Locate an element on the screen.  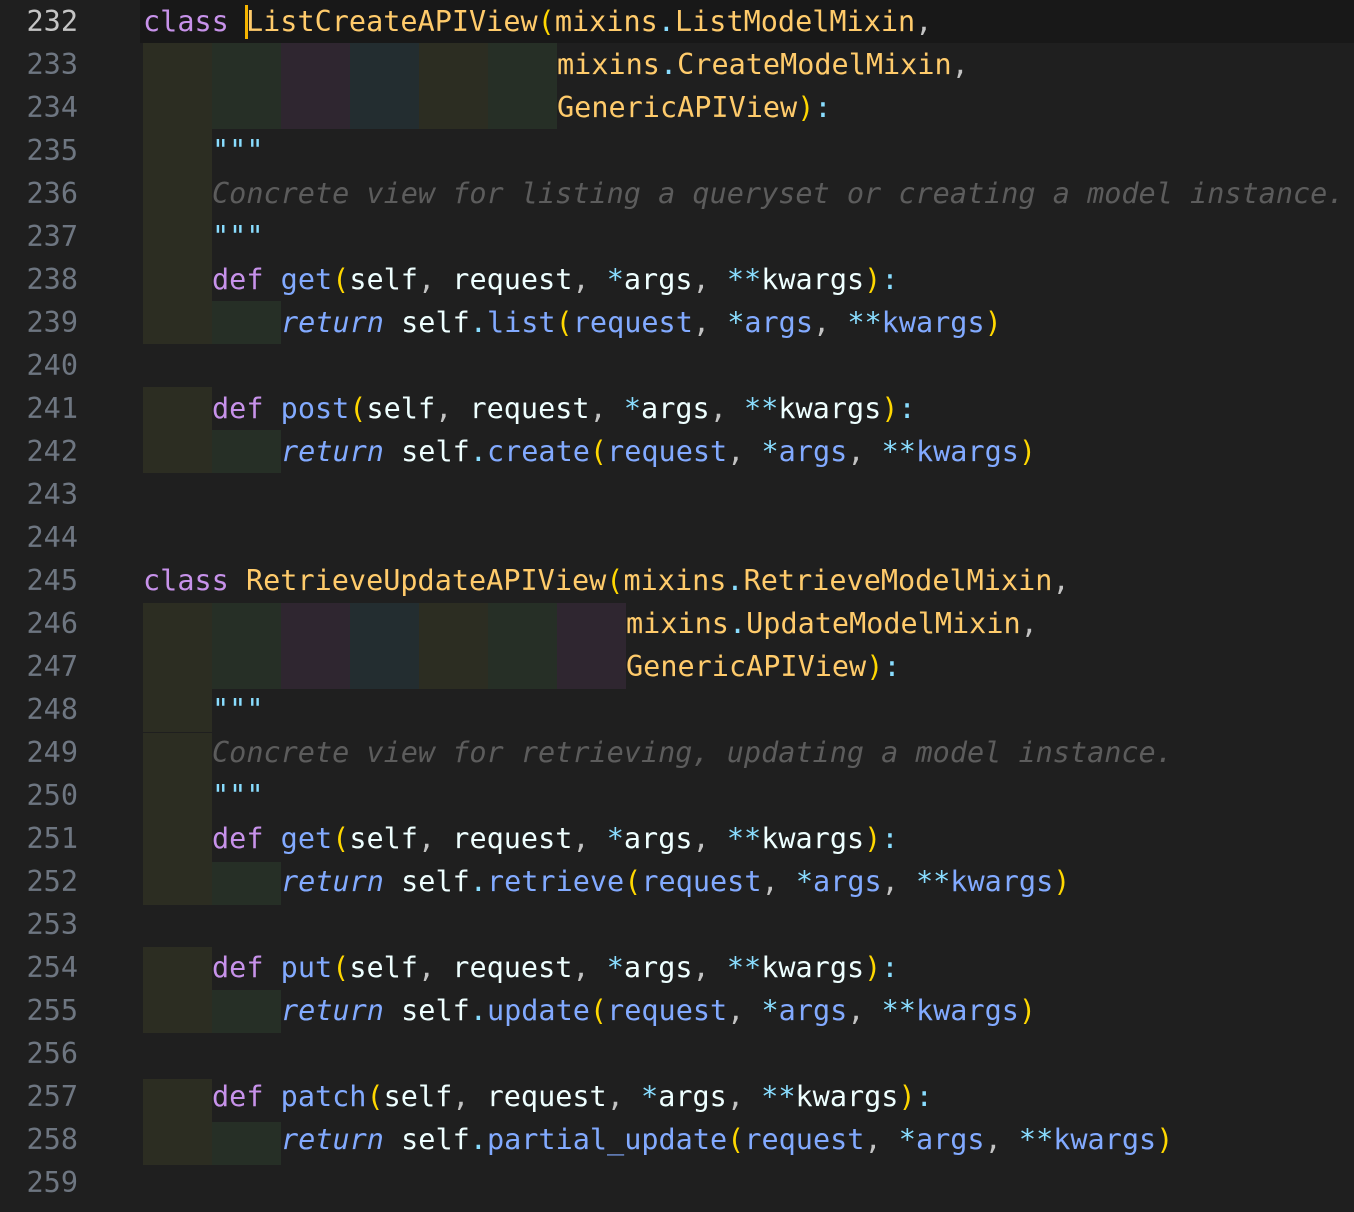
code-line-233: mixins.CreateModelMixin, is located at coordinates (763, 64).